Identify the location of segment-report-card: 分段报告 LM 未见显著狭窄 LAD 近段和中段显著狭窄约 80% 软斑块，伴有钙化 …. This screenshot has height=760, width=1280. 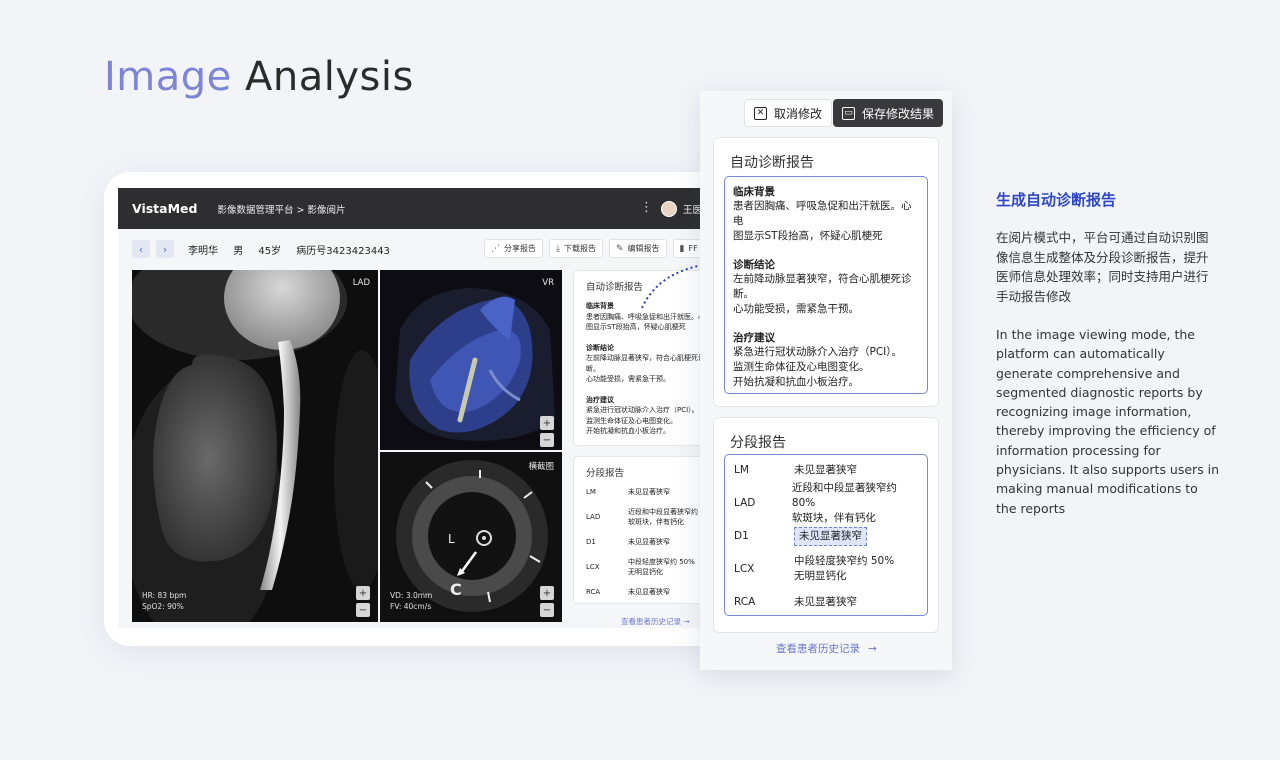
(826, 525).